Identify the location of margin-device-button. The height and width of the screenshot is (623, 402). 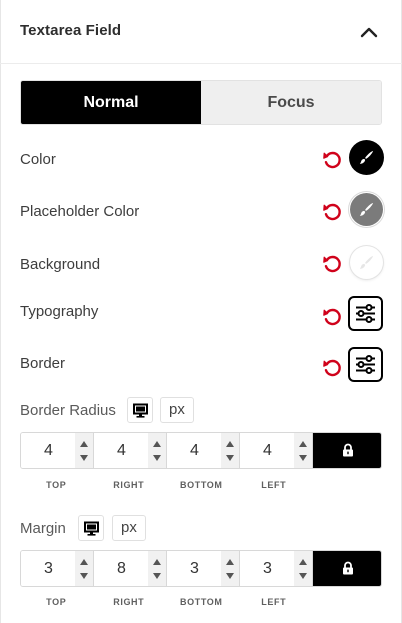
(91, 528).